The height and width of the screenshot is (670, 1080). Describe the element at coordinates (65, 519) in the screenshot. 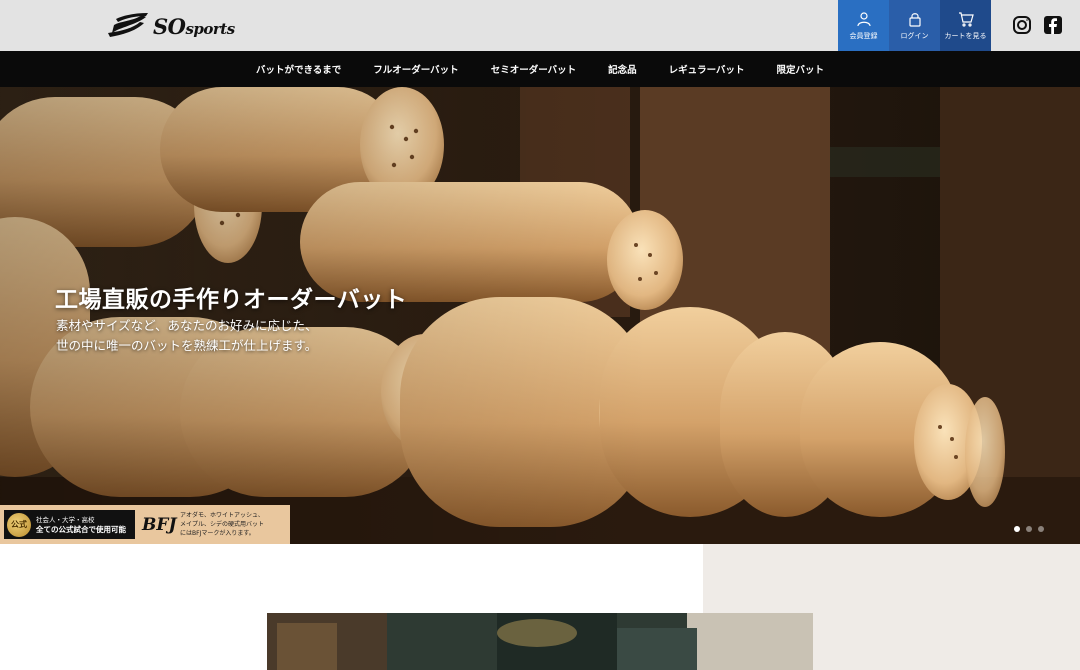

I see `official-use-line1: 社会人・大学・高校` at that location.